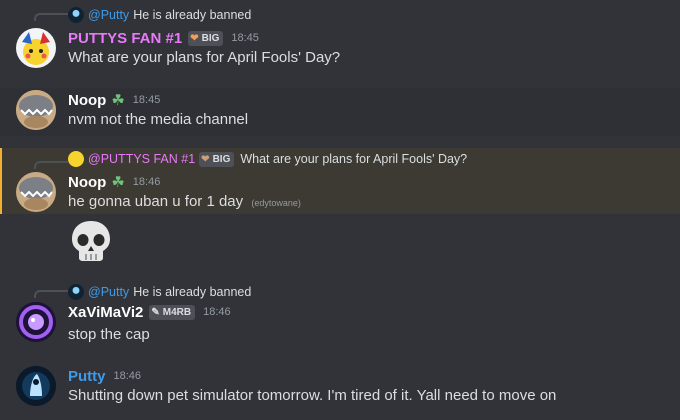 The image size is (680, 420). I want to click on skull-emoji-icon, so click(91, 241).